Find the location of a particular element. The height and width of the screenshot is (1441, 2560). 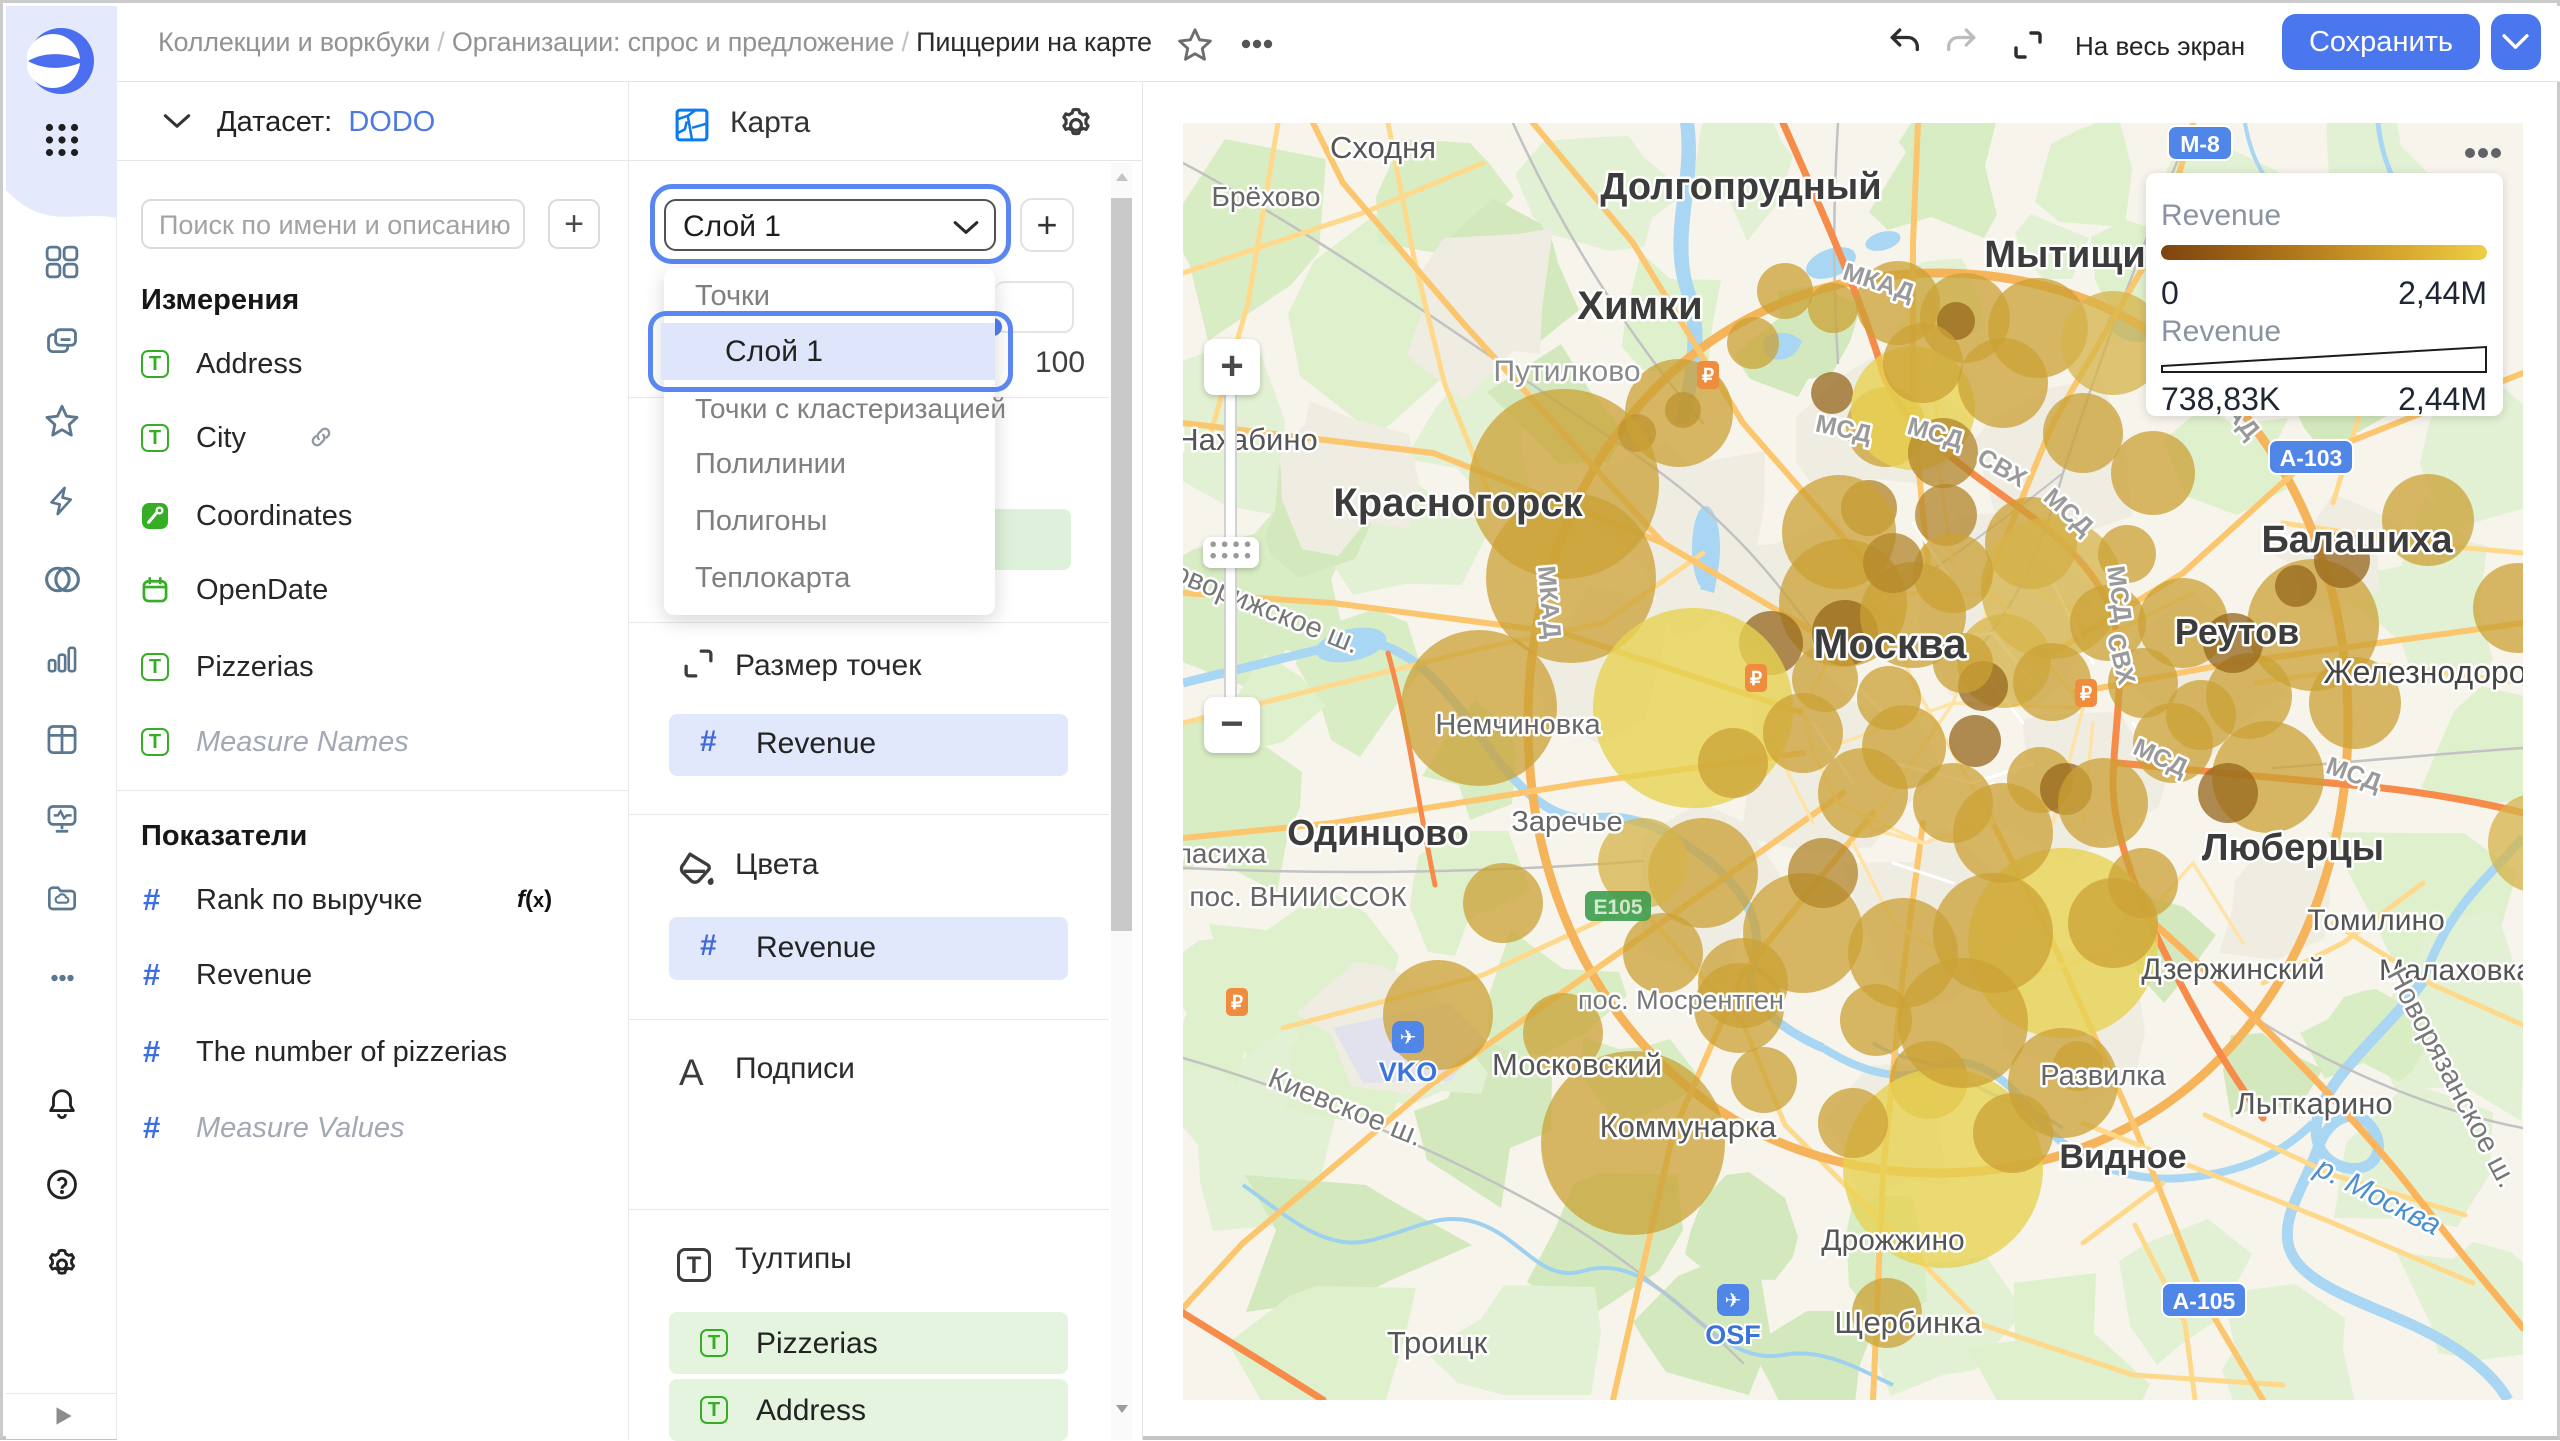

svg-text: Железнодоро is located at coordinates (2423, 672).